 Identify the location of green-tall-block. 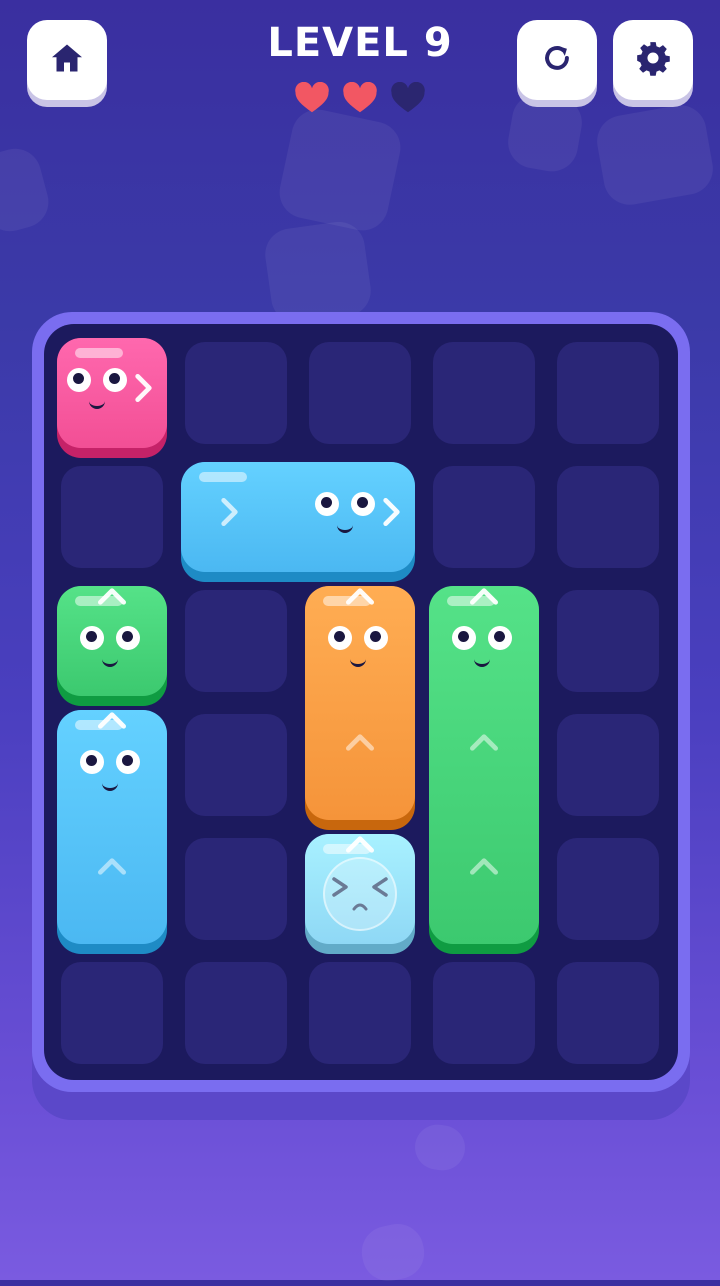
(484, 770).